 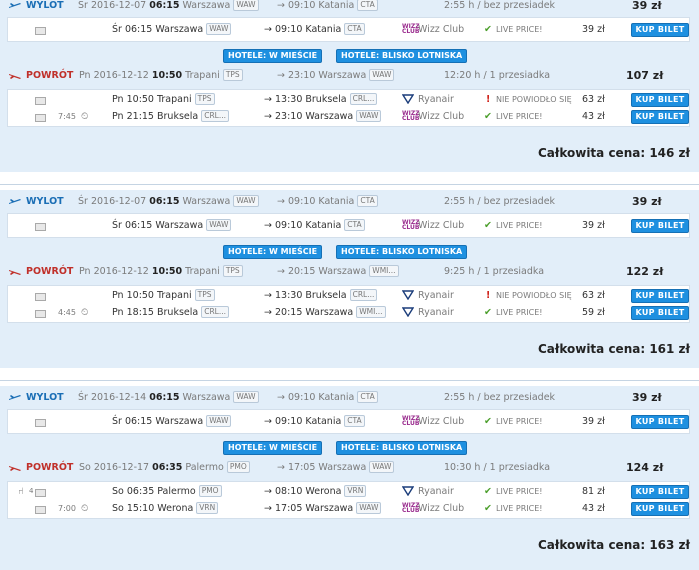 I want to click on total-price: Całkowita cena: 146 zł, so click(x=613, y=153).